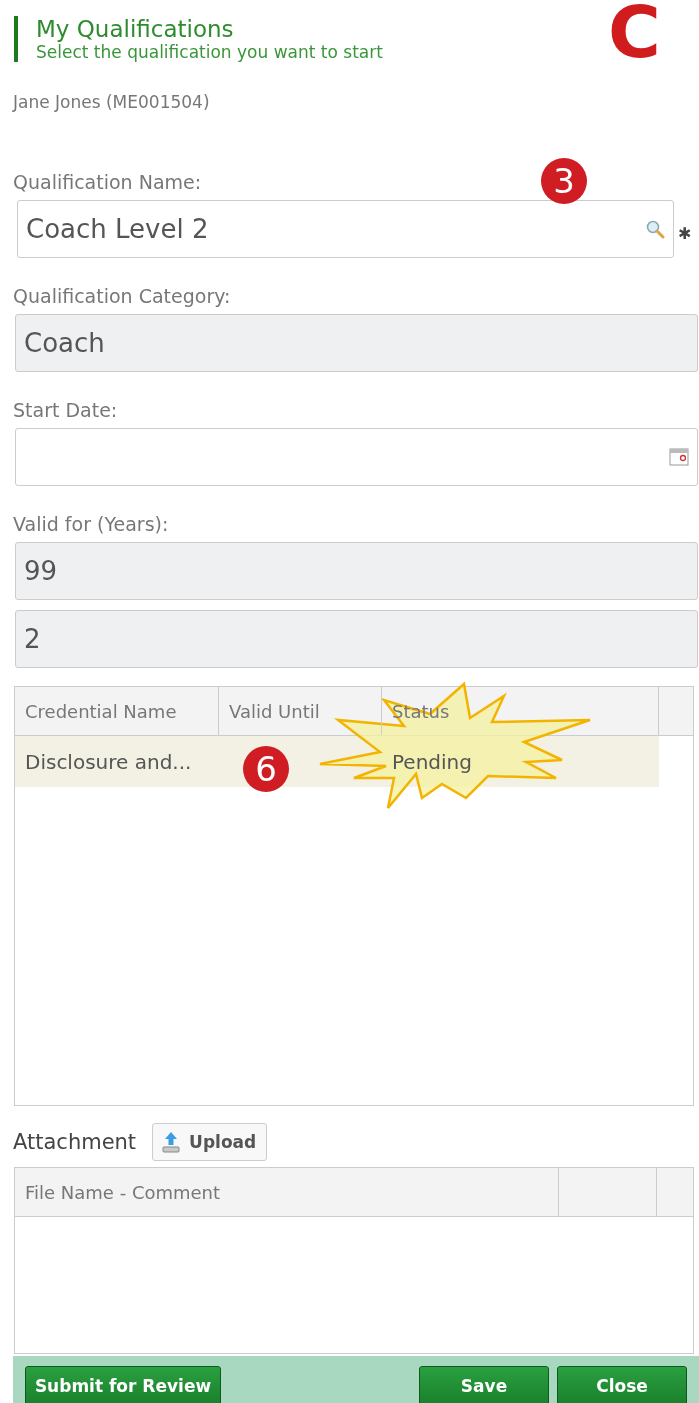 This screenshot has height=1403, width=699. Describe the element at coordinates (484, 1384) in the screenshot. I see `footer-button: Save` at that location.